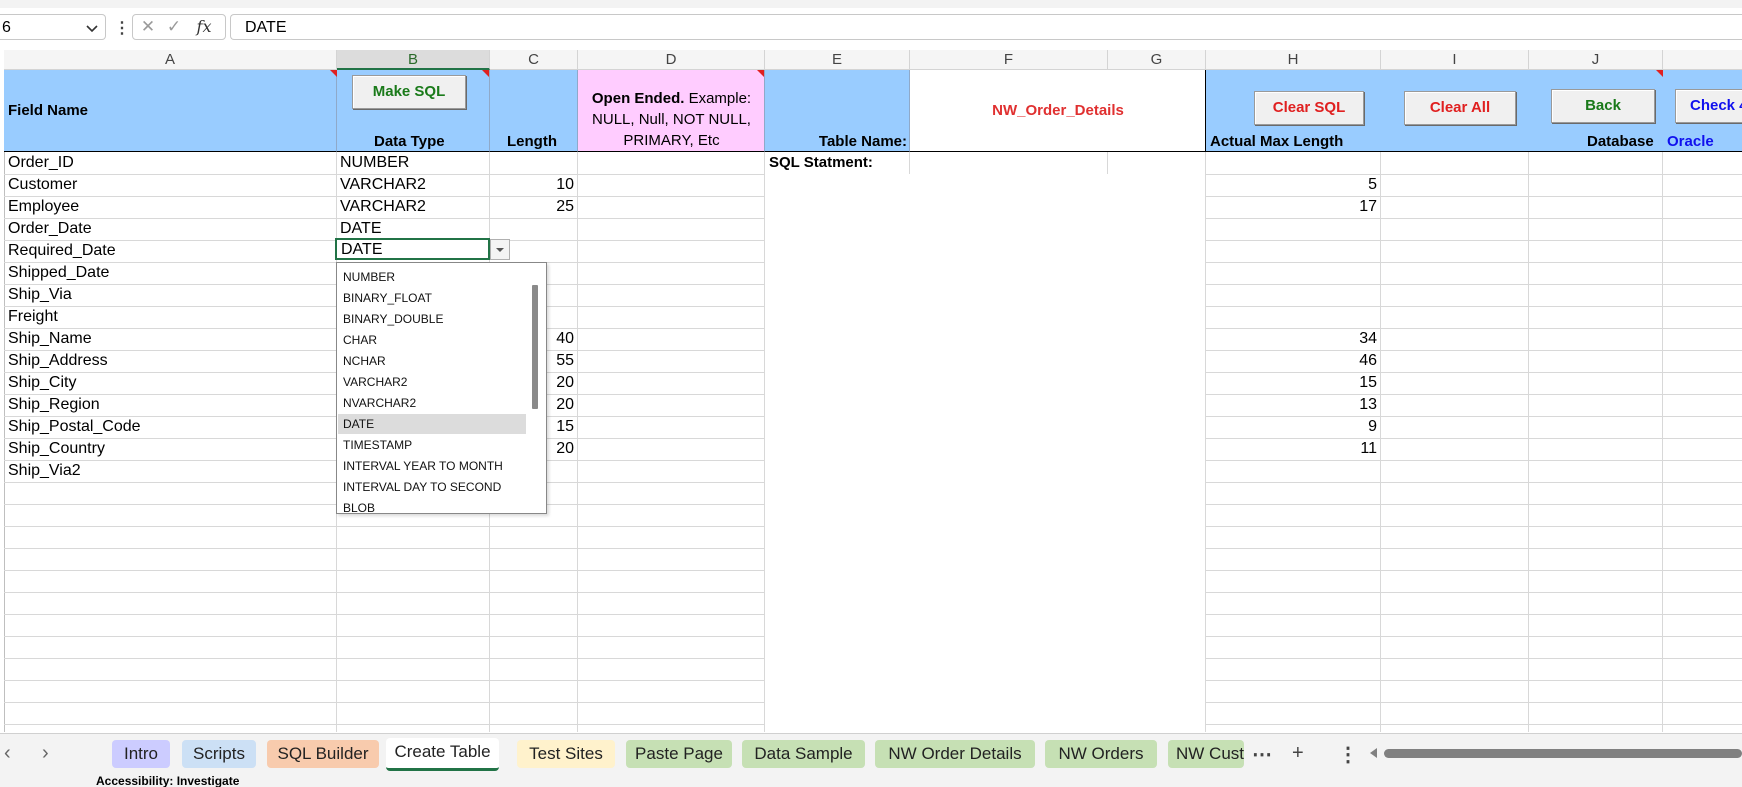 The width and height of the screenshot is (1742, 787). What do you see at coordinates (53, 27) in the screenshot?
I see `name-box: 6` at bounding box center [53, 27].